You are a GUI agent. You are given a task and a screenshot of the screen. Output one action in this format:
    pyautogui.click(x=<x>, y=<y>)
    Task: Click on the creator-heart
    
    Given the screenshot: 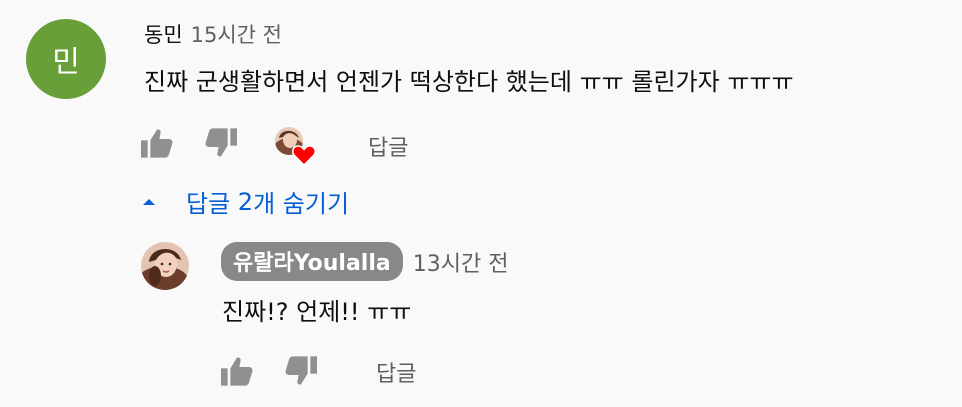 What is the action you would take?
    pyautogui.click(x=294, y=146)
    